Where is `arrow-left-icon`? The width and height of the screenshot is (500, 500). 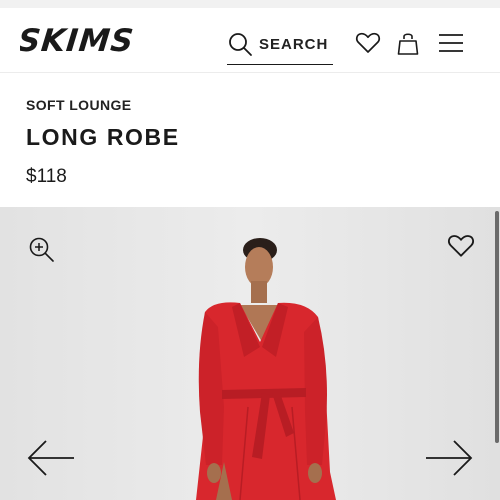 arrow-left-icon is located at coordinates (50, 458).